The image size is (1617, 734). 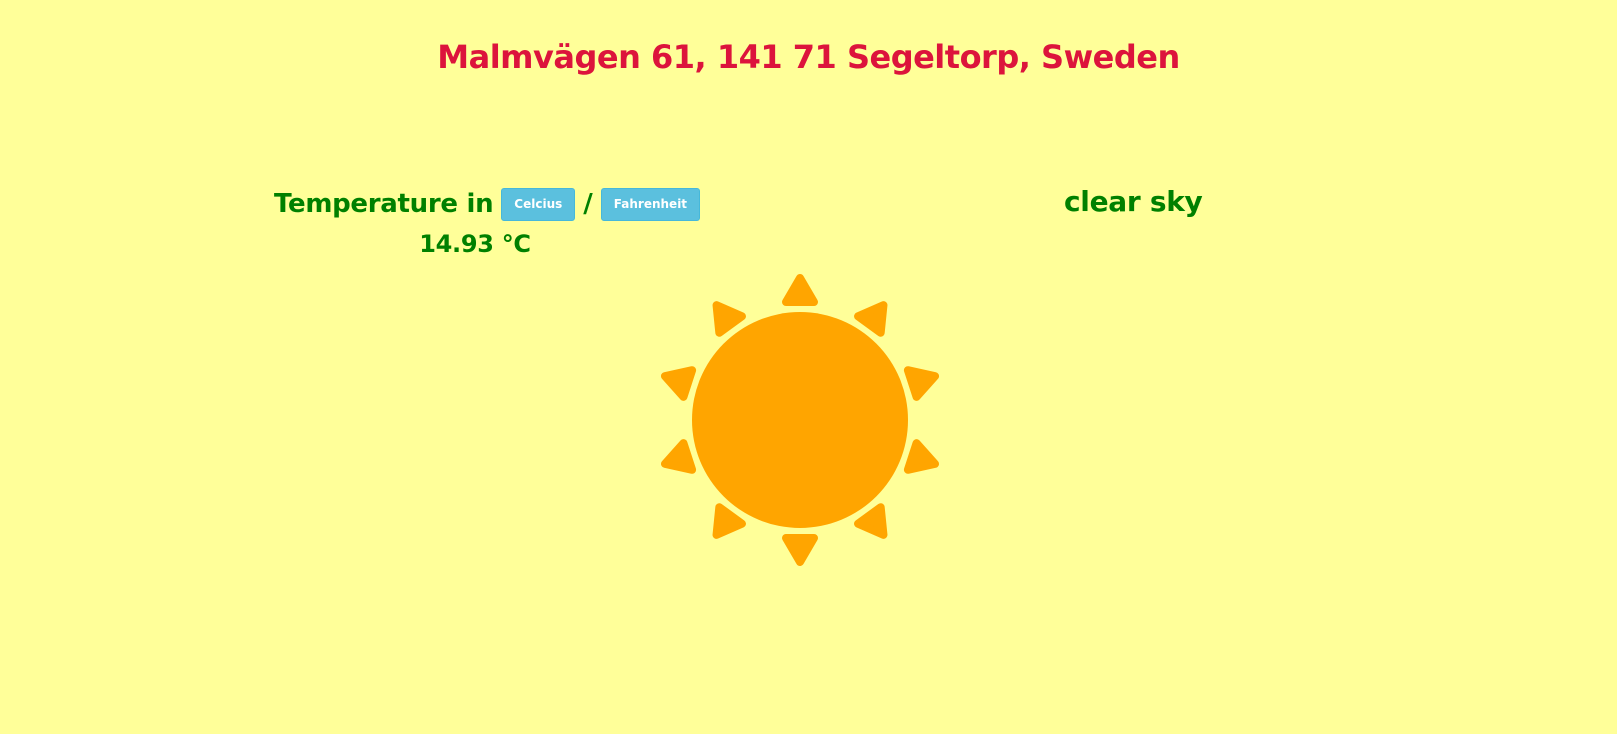 I want to click on sun-disc, so click(x=800, y=420).